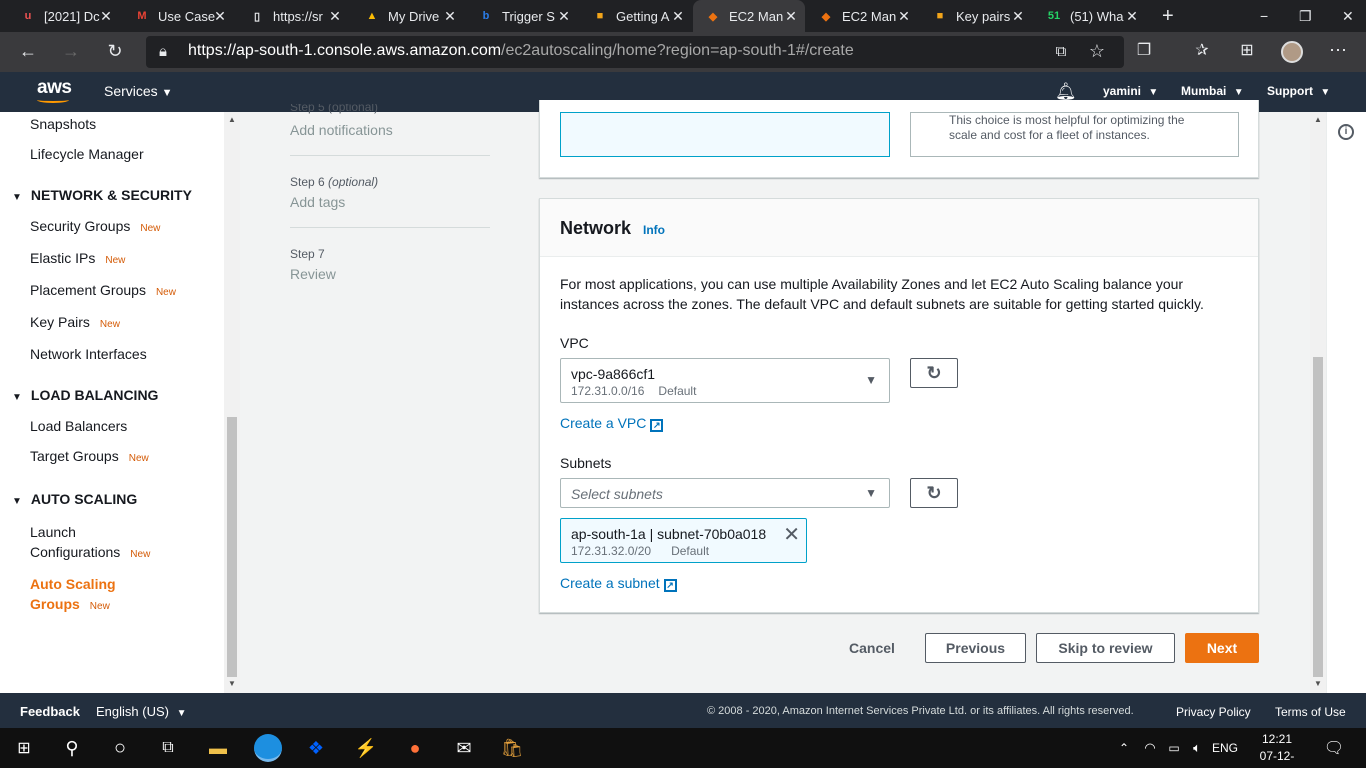 The width and height of the screenshot is (1366, 782). What do you see at coordinates (934, 493) in the screenshot?
I see `refresh-subnets-button: ↻` at bounding box center [934, 493].